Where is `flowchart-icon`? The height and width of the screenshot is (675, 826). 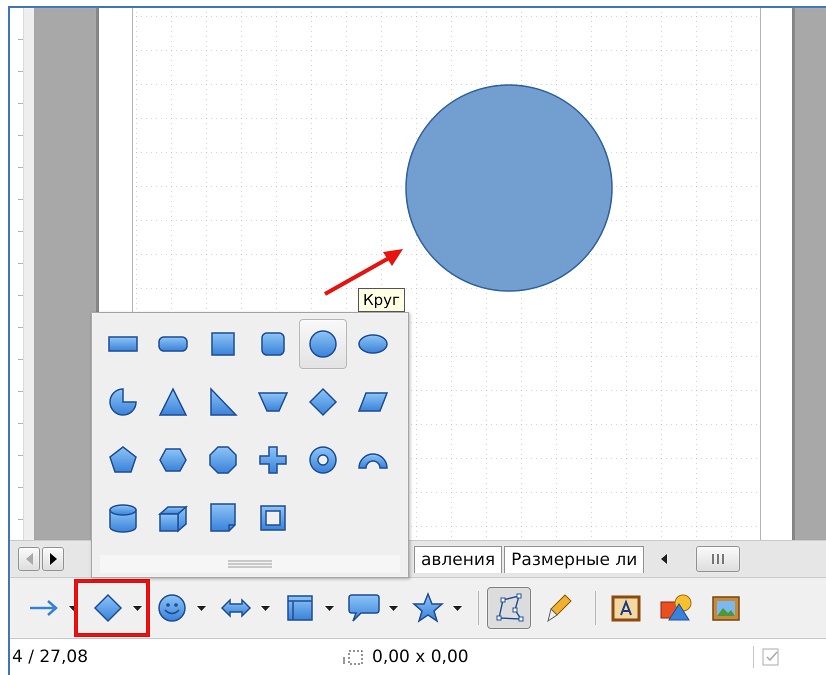 flowchart-icon is located at coordinates (300, 608).